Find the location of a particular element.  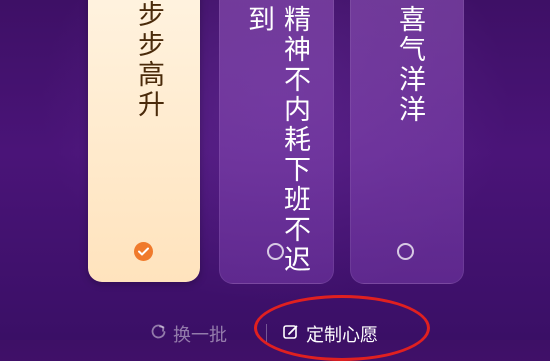

refresh-icon is located at coordinates (158, 334).